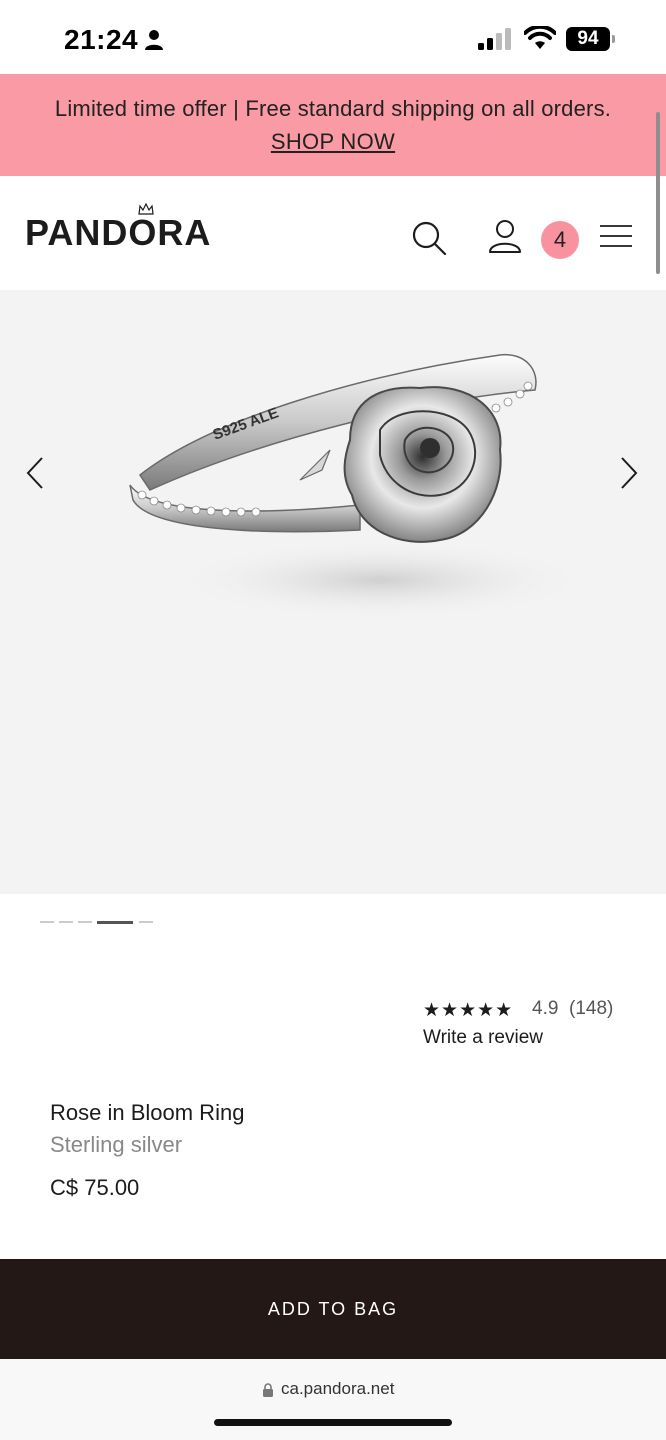 This screenshot has width=666, height=1440. I want to click on wifi-icon, so click(540, 37).